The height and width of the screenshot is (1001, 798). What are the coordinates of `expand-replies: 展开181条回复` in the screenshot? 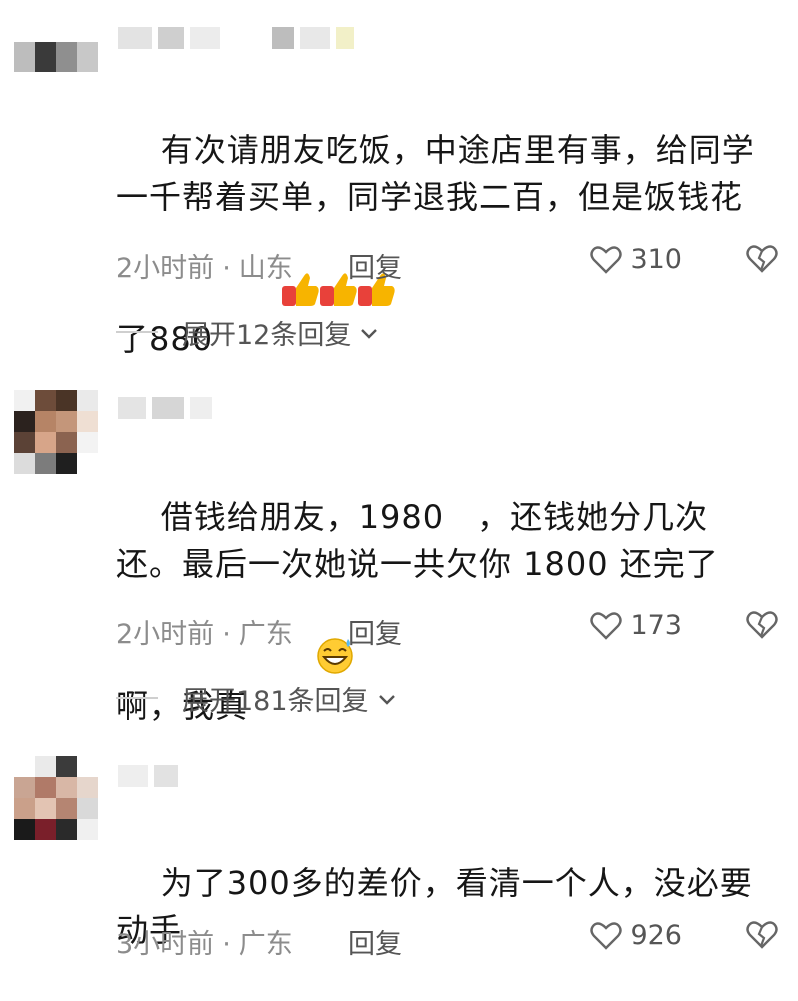 It's located at (256, 698).